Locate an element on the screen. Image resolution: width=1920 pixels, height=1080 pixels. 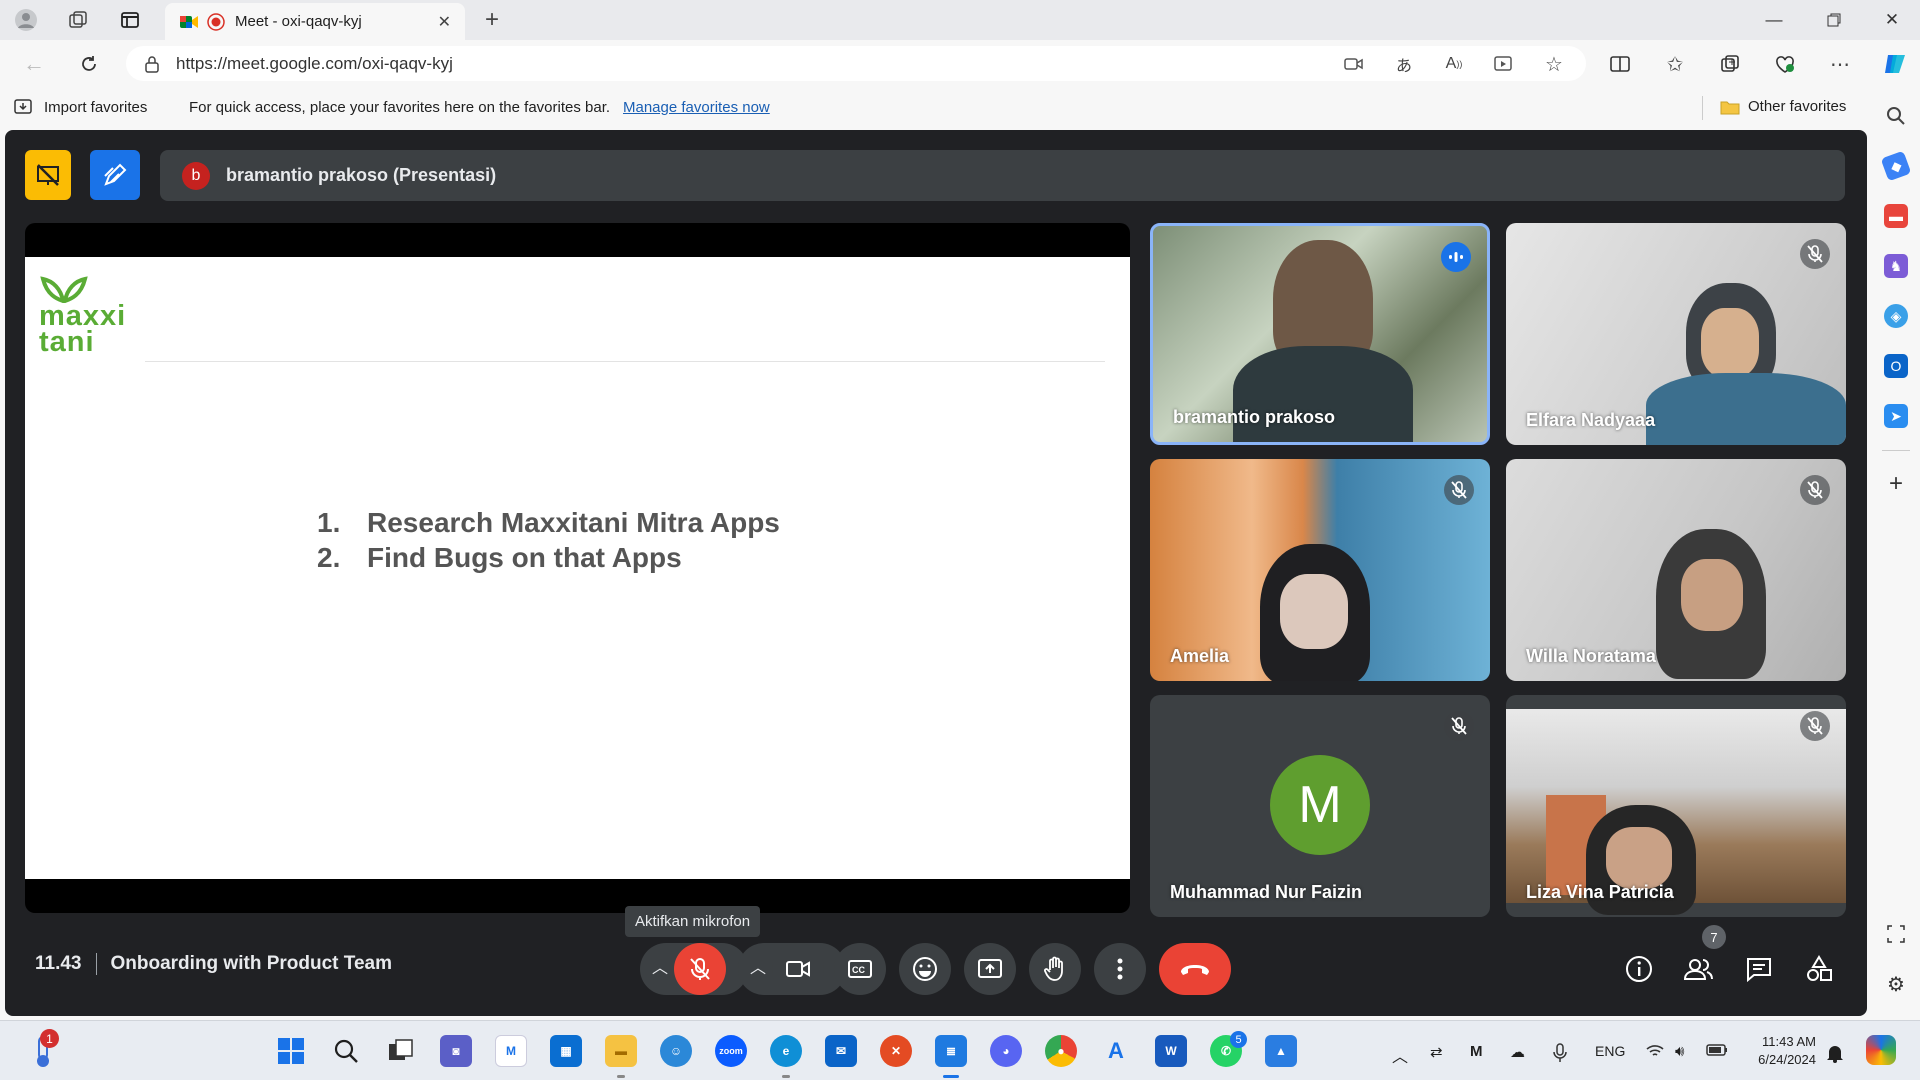
people-button is located at coordinates (1699, 969).